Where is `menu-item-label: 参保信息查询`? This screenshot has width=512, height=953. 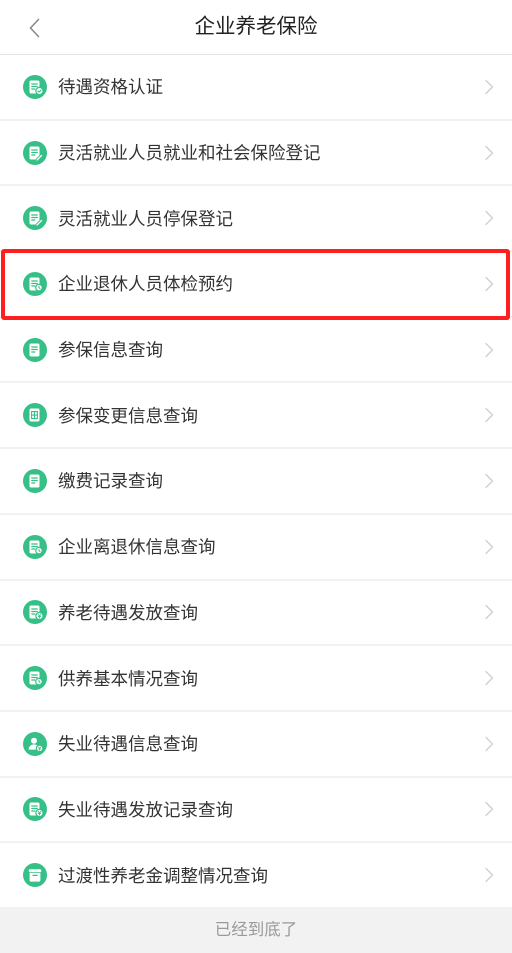
menu-item-label: 参保信息查询 is located at coordinates (110, 350).